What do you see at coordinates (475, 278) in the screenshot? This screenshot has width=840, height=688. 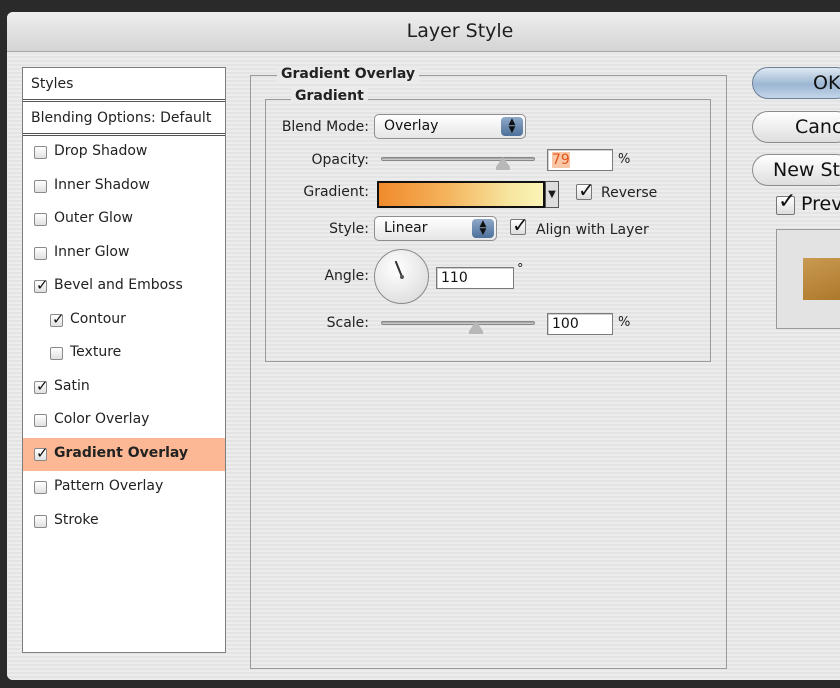 I see `angle-input: 110` at bounding box center [475, 278].